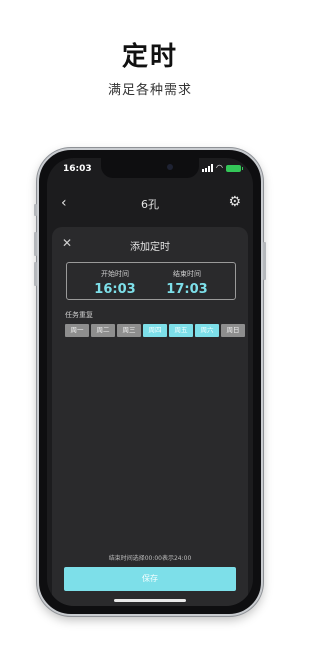 The height and width of the screenshot is (649, 320). I want to click on wifi-icon: ◠, so click(219, 167).